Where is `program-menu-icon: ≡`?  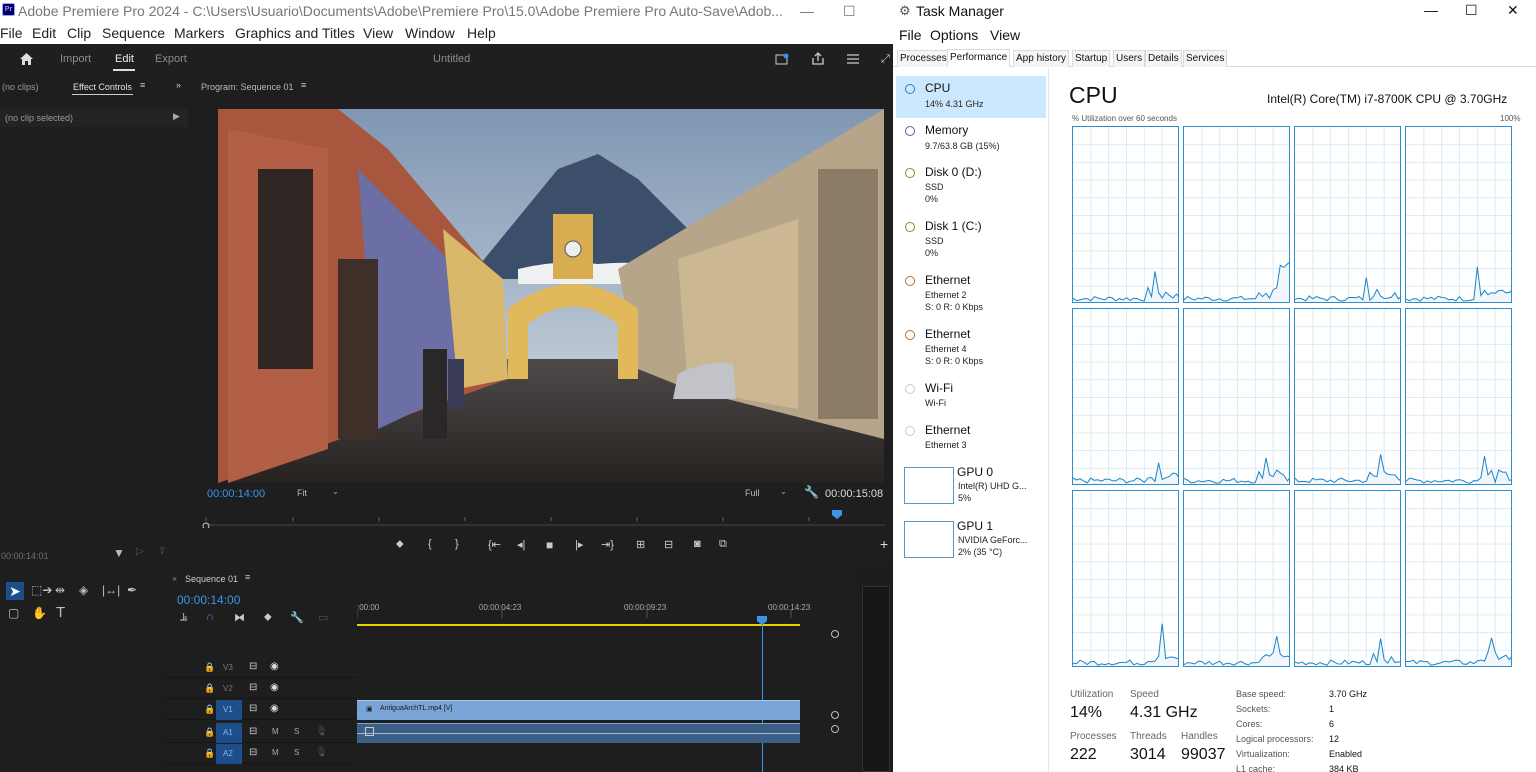 program-menu-icon: ≡ is located at coordinates (303, 85).